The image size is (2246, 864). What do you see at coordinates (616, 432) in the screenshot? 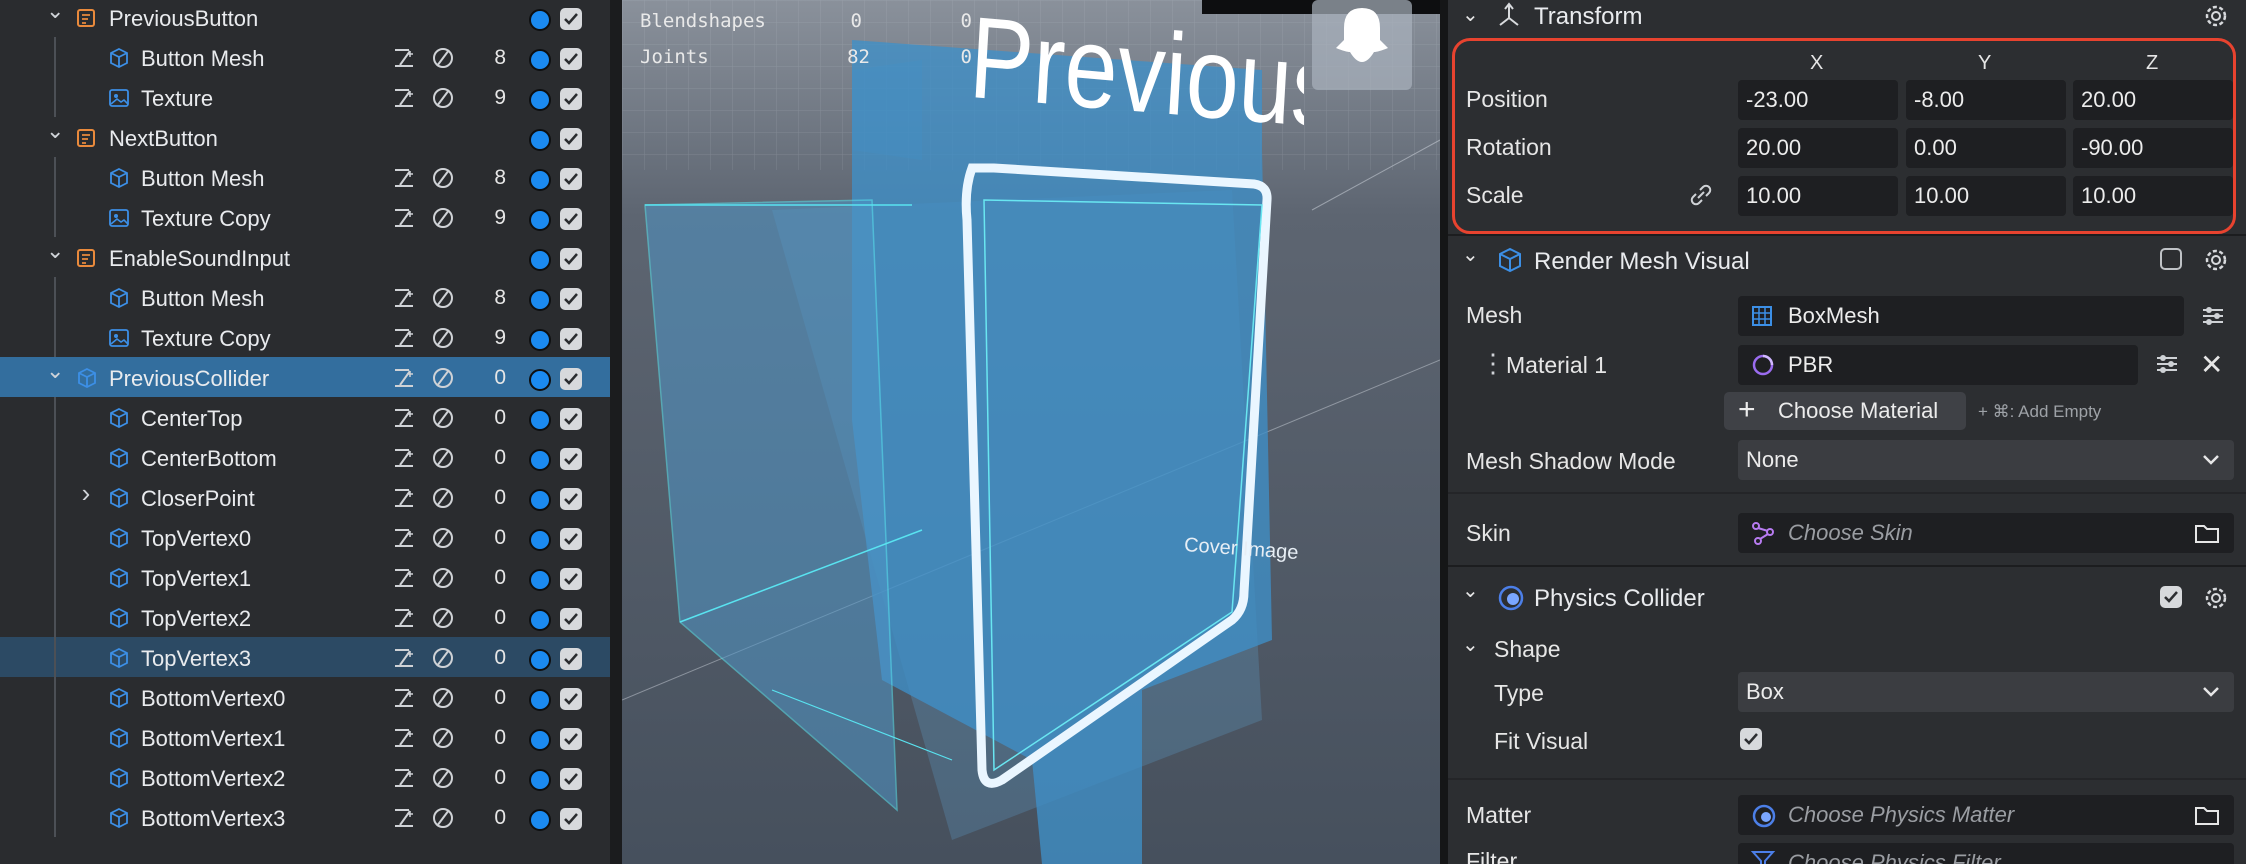
I see `panel-splitter` at bounding box center [616, 432].